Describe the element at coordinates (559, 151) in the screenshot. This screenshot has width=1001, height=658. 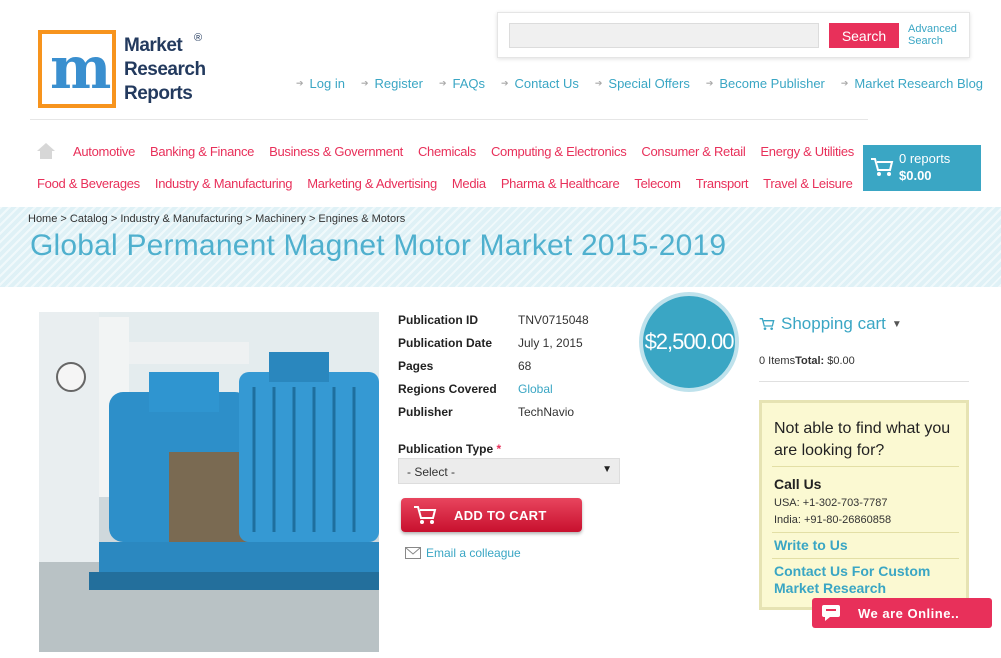
I see `category-computing-electronics: Computing & Electronics` at that location.